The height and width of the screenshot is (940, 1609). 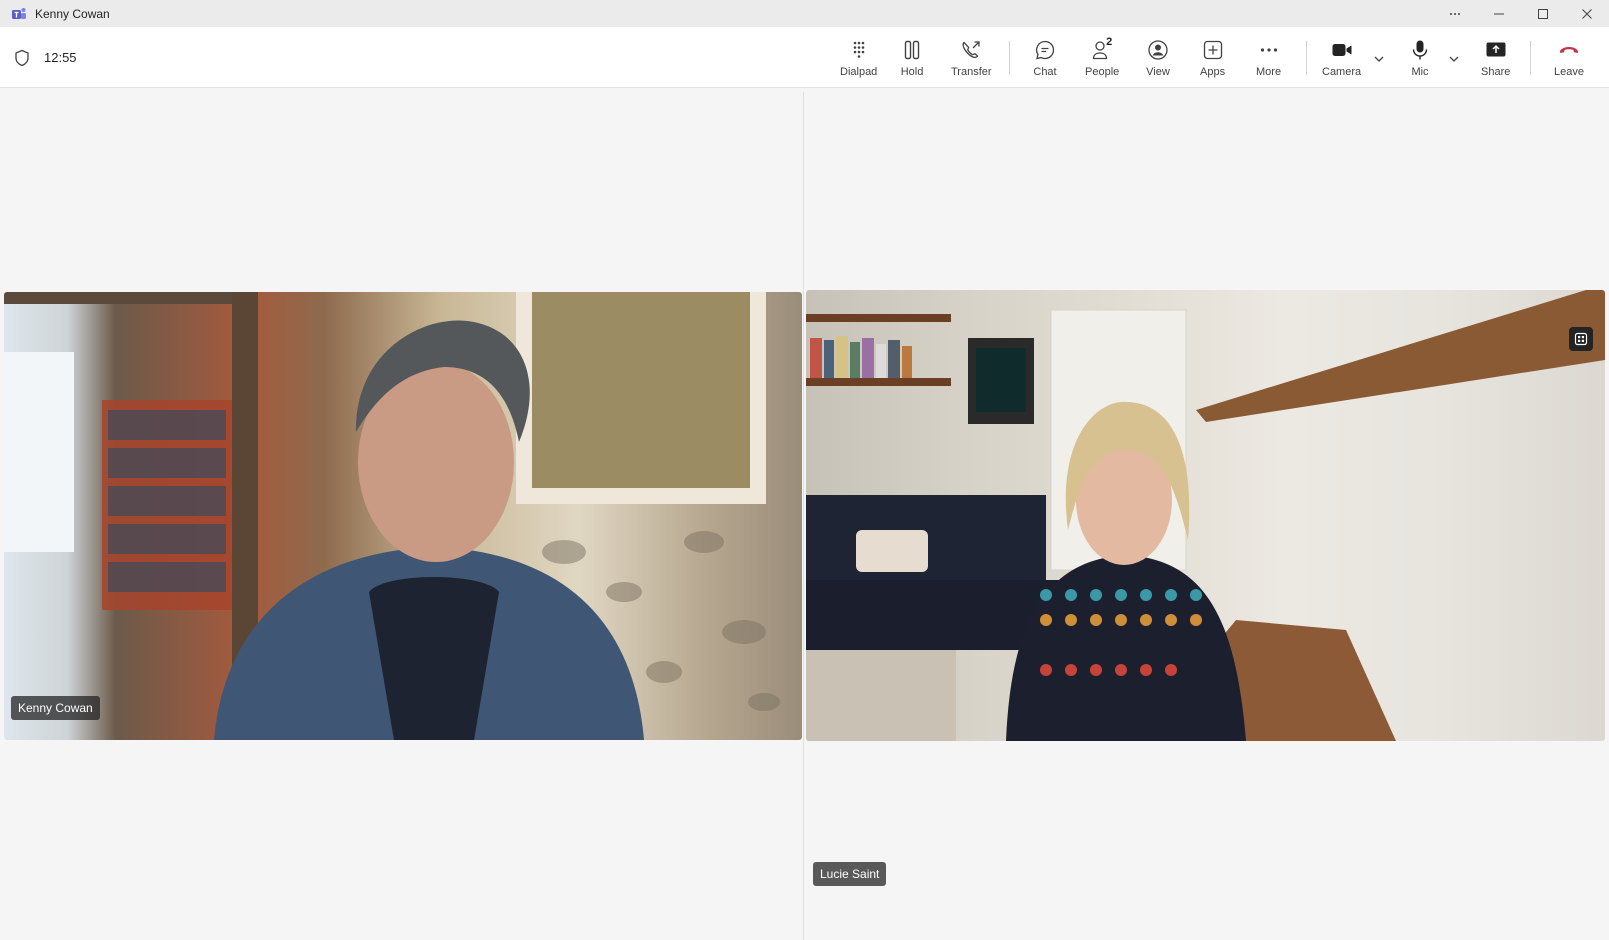 I want to click on close-window-button, so click(x=1587, y=13).